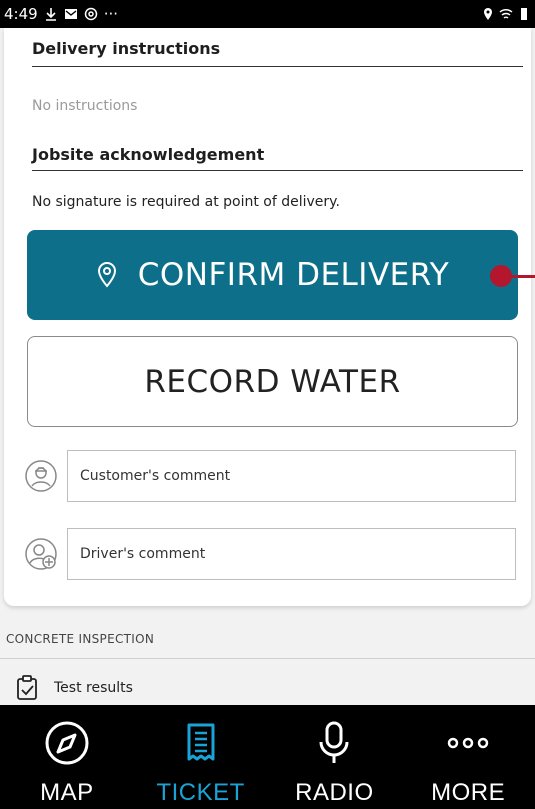 Image resolution: width=535 pixels, height=809 pixels. I want to click on status-time: 4:49, so click(21, 14).